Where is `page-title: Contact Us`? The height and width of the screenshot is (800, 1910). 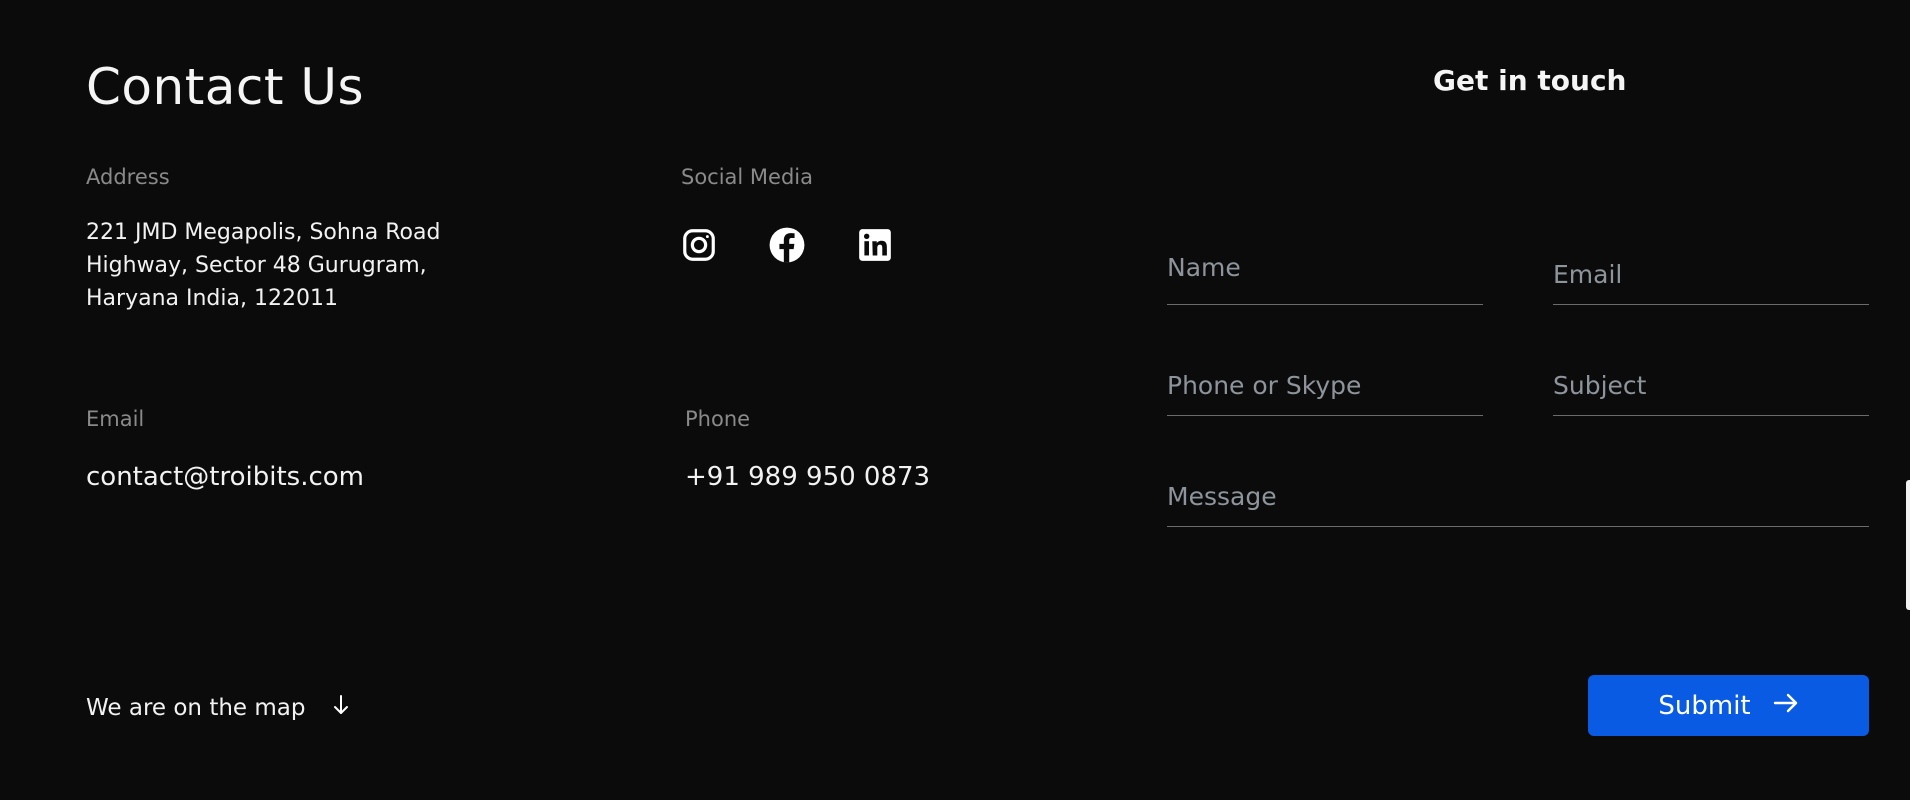
page-title: Contact Us is located at coordinates (225, 87).